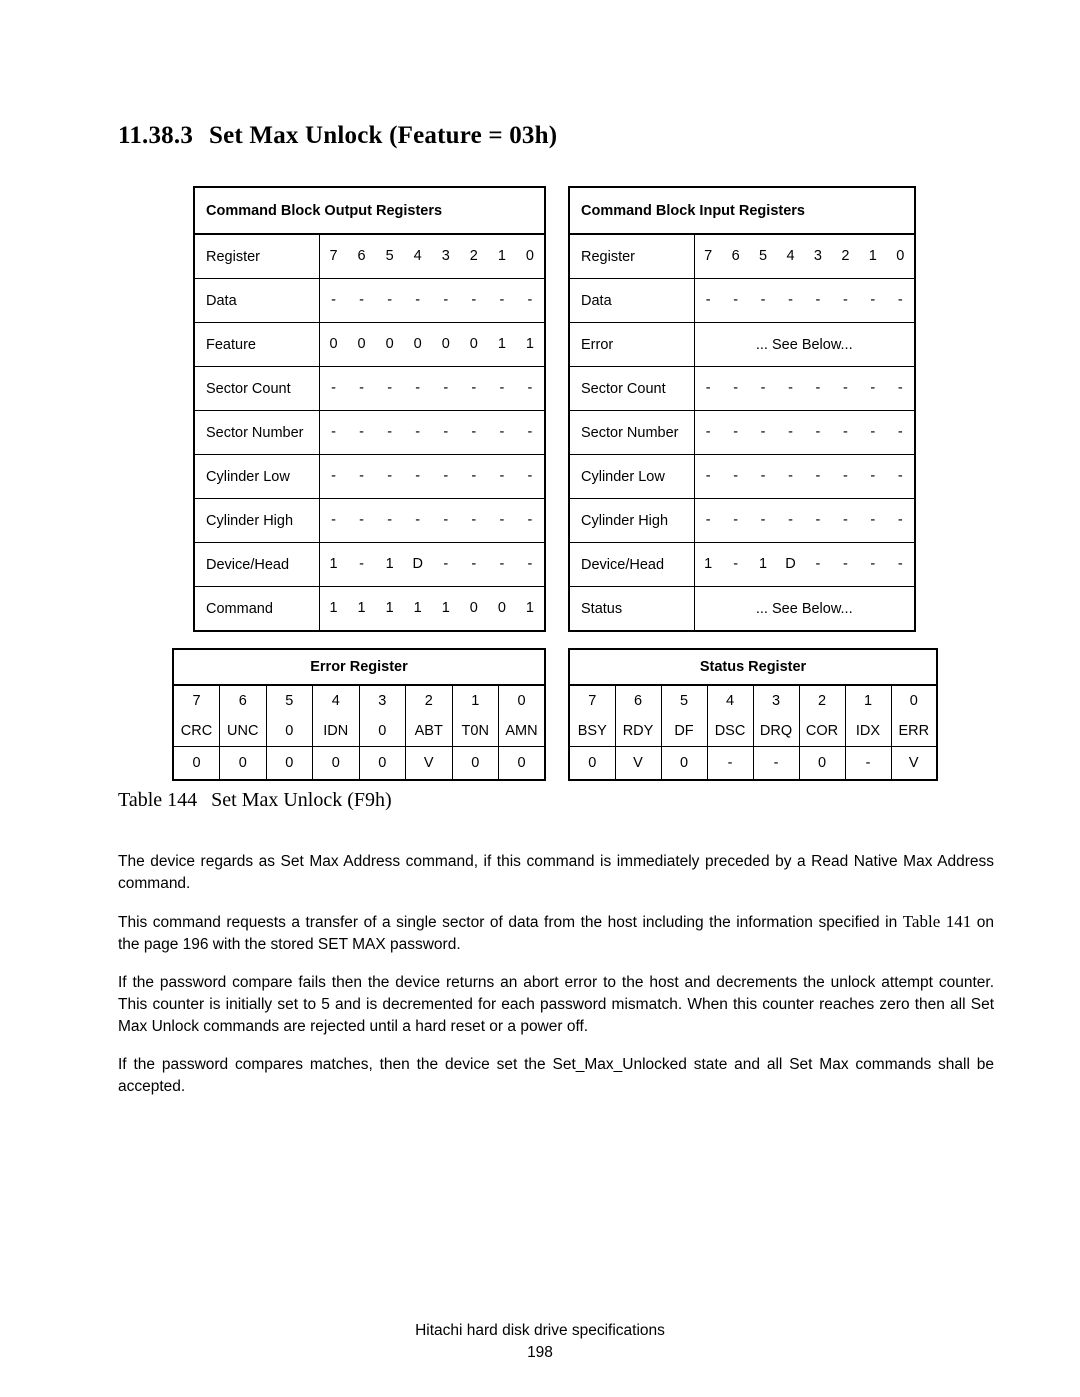 This screenshot has width=1080, height=1397. What do you see at coordinates (256, 344) in the screenshot?
I see `register-name-cell: Feature` at bounding box center [256, 344].